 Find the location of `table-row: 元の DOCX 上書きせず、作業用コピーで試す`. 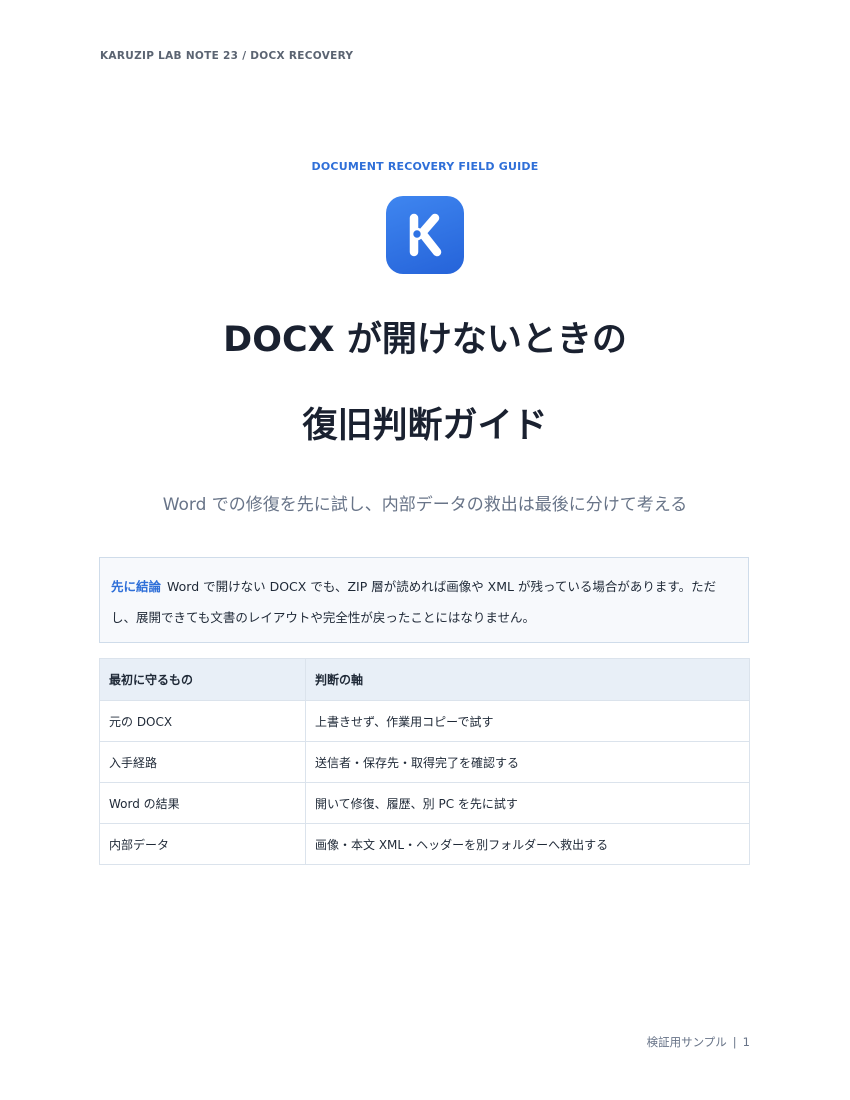

table-row: 元の DOCX 上書きせず、作業用コピーで試す is located at coordinates (424, 721).